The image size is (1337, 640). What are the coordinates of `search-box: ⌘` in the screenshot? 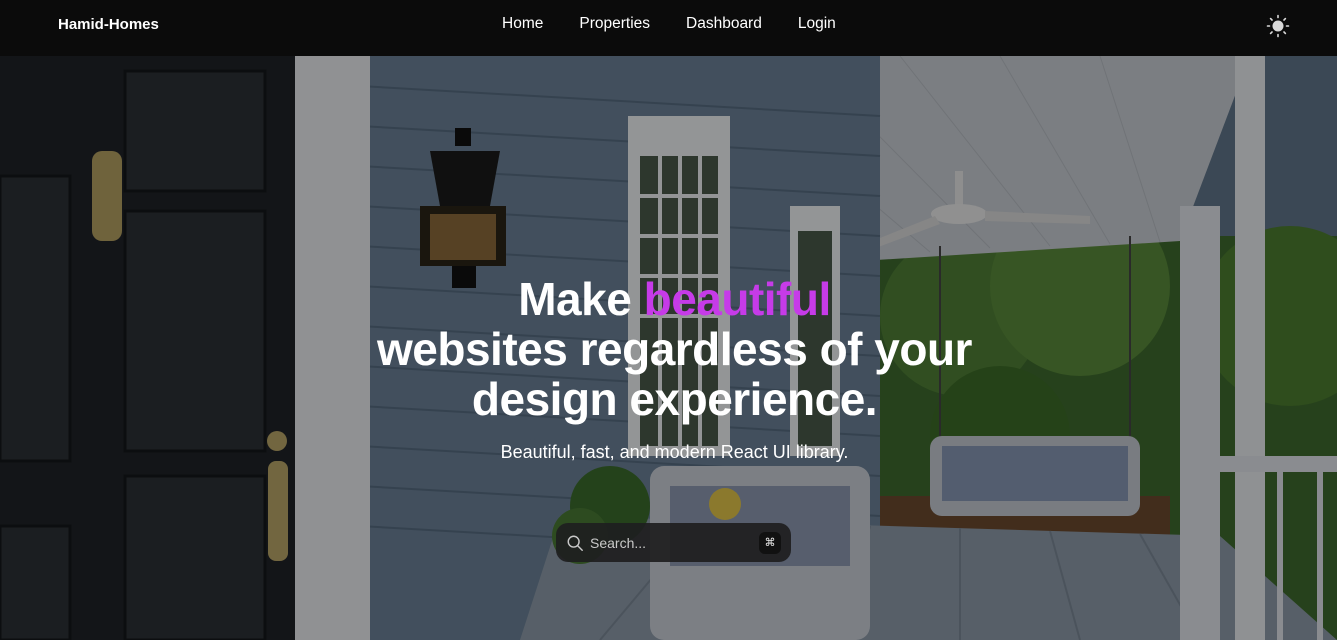 It's located at (673, 542).